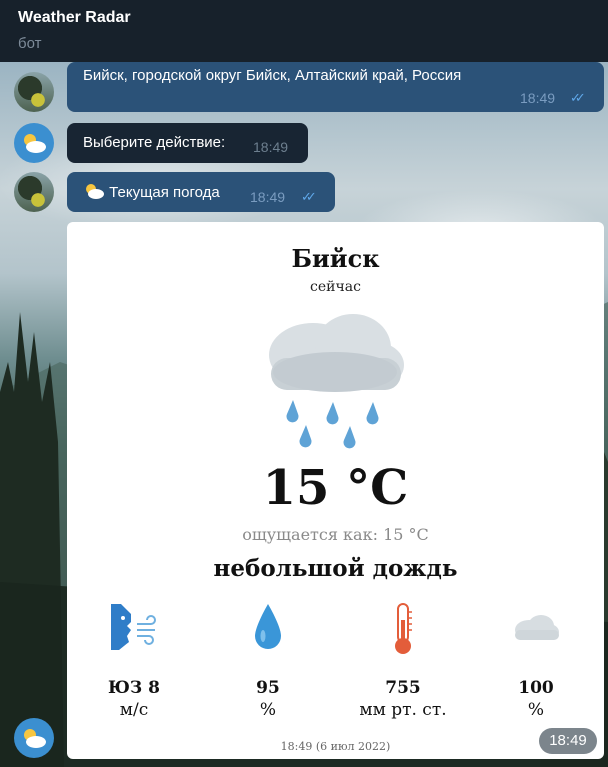  I want to click on stat-value: 100, so click(536, 688).